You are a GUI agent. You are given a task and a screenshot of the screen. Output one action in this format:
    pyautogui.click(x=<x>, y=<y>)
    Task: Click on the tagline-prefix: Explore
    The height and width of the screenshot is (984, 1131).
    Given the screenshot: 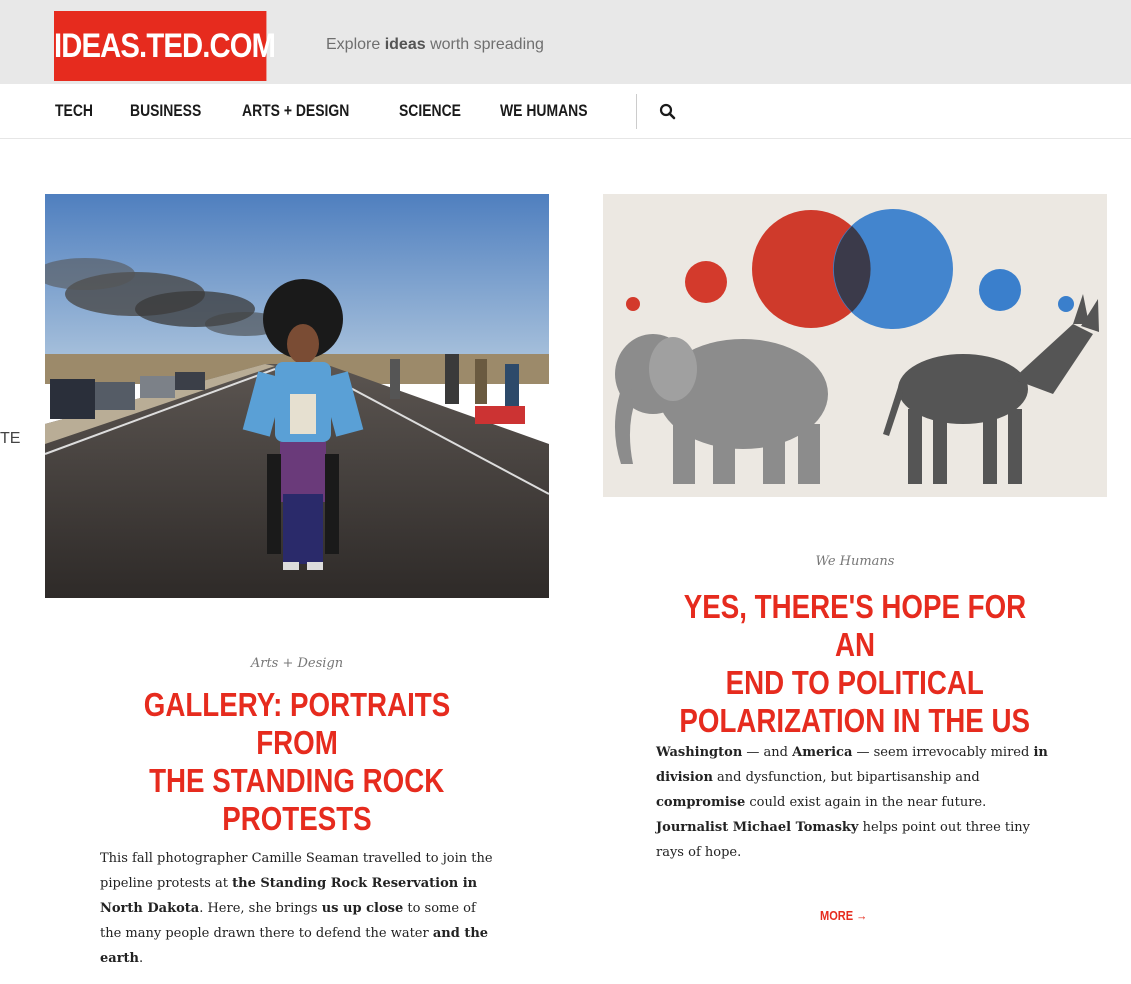 What is the action you would take?
    pyautogui.click(x=355, y=44)
    